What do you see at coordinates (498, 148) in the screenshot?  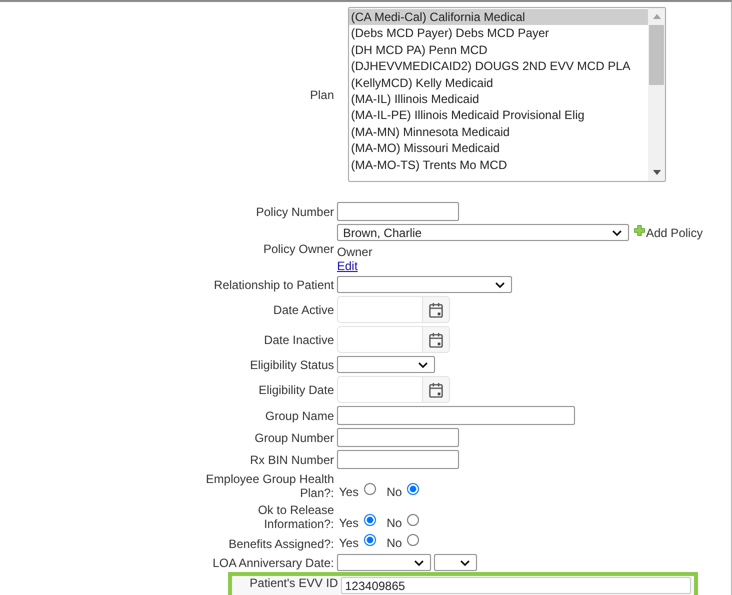 I see `plan-option: (MA-MO) Missouri Medicaid` at bounding box center [498, 148].